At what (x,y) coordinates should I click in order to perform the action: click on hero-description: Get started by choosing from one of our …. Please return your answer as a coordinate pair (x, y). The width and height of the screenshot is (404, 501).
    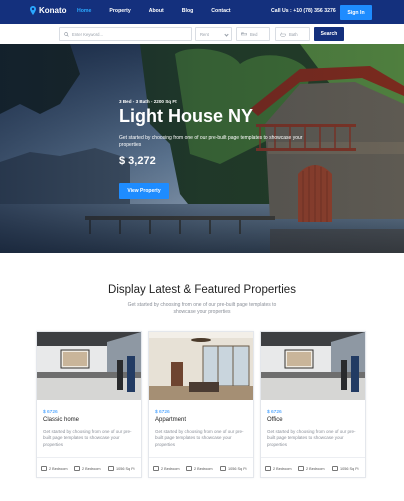
    Looking at the image, I should click on (211, 141).